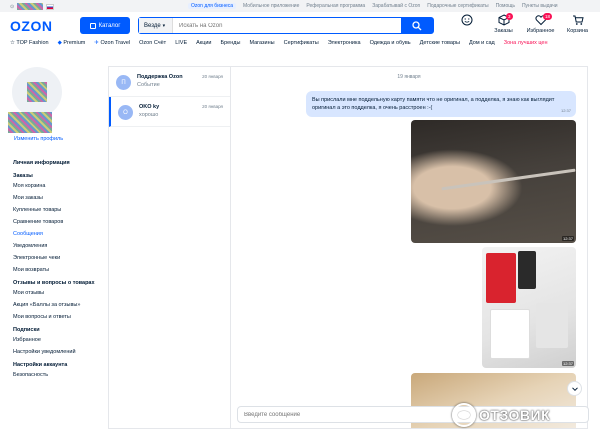  What do you see at coordinates (30, 122) in the screenshot?
I see `username-redacted` at bounding box center [30, 122].